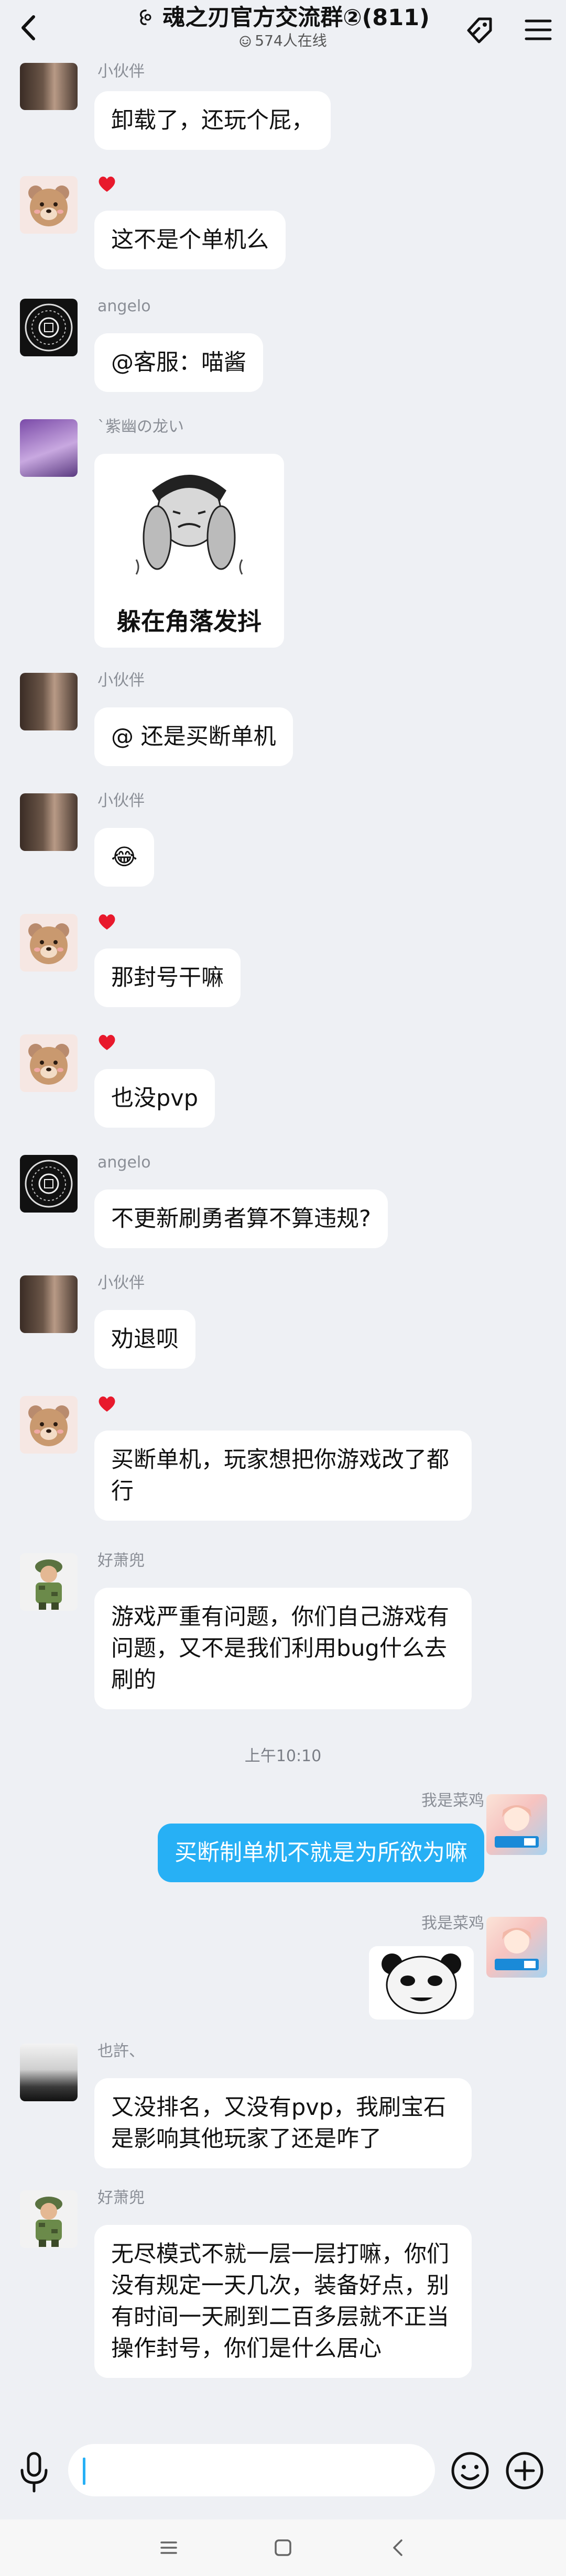  Describe the element at coordinates (49, 448) in the screenshot. I see `avatar-ziyou` at that location.